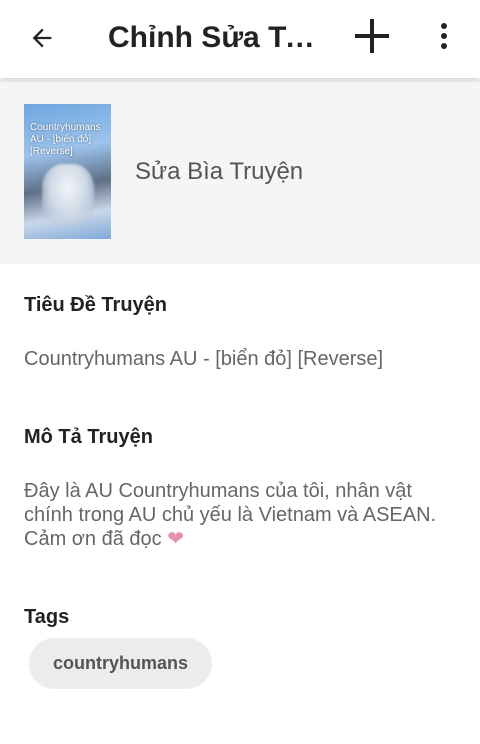 The height and width of the screenshot is (744, 480). I want to click on tag-chip: countryhumans, so click(120, 663).